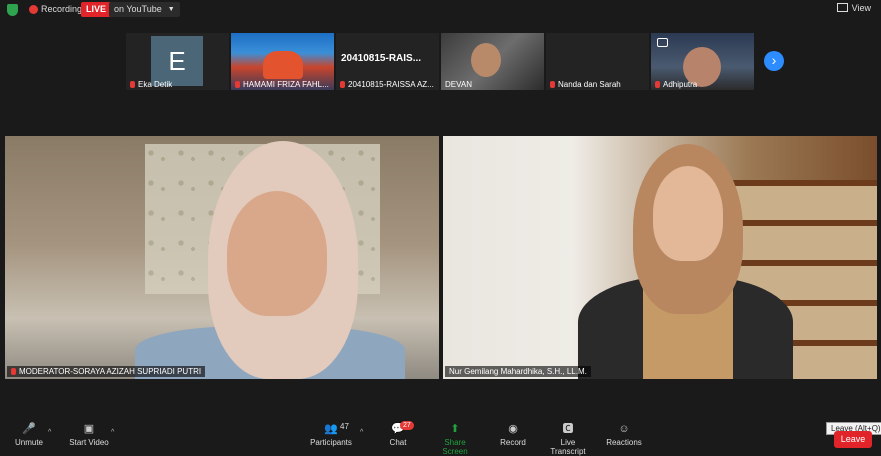  I want to click on participants-label: Participants, so click(331, 442).